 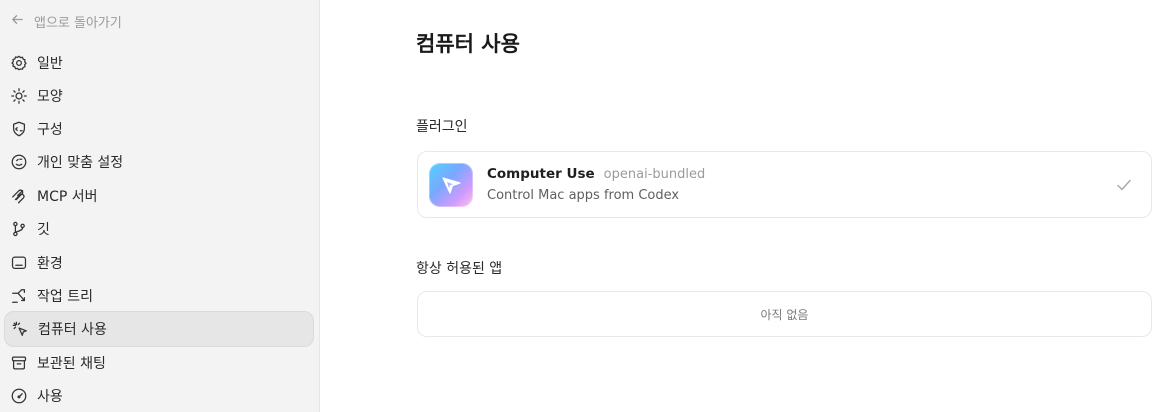 I want to click on checkmark-icon, so click(x=1124, y=185).